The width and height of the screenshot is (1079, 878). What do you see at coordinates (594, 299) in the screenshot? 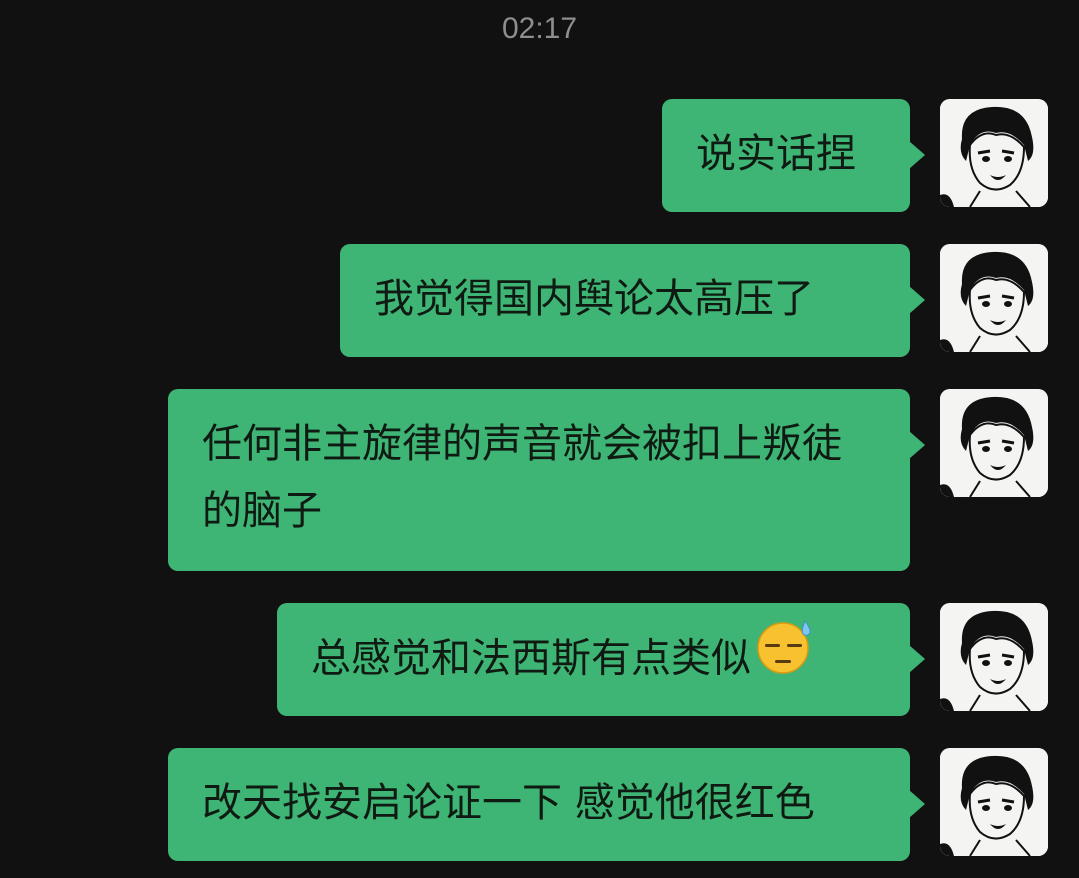
I see `message-text: 我觉得国内舆论太高压了` at bounding box center [594, 299].